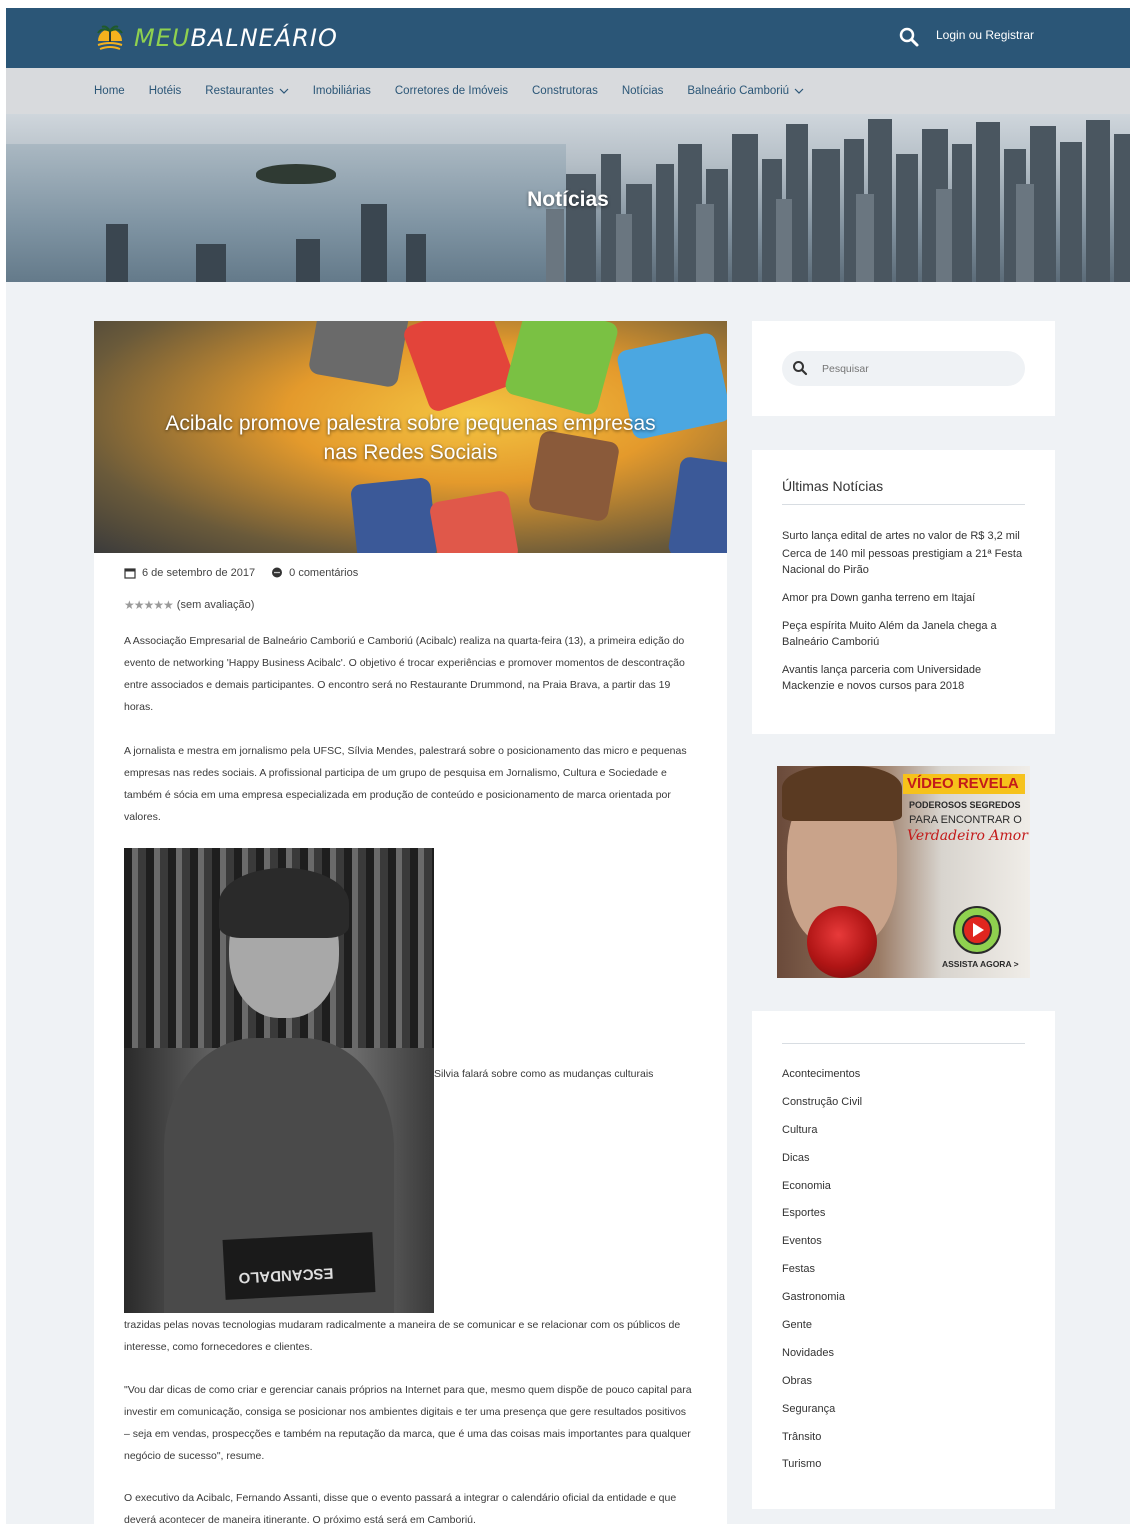  Describe the element at coordinates (842, 942) in the screenshot. I see `rose-image` at that location.